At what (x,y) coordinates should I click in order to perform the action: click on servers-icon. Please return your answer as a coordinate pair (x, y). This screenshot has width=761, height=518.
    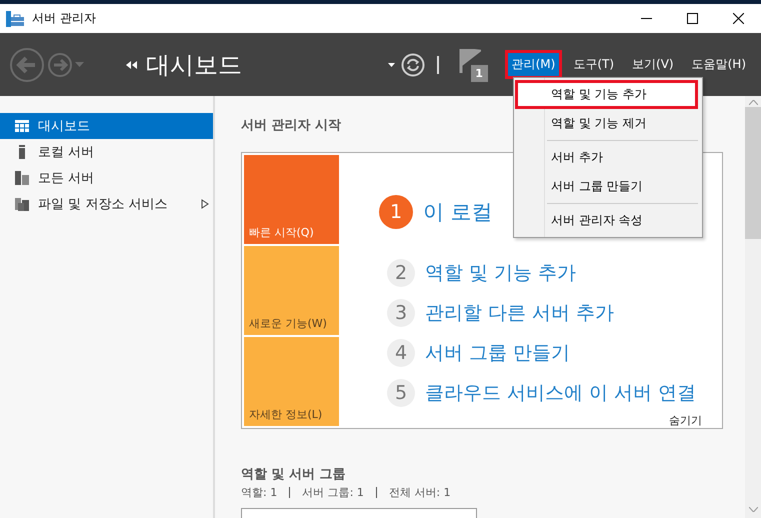
    Looking at the image, I should click on (22, 178).